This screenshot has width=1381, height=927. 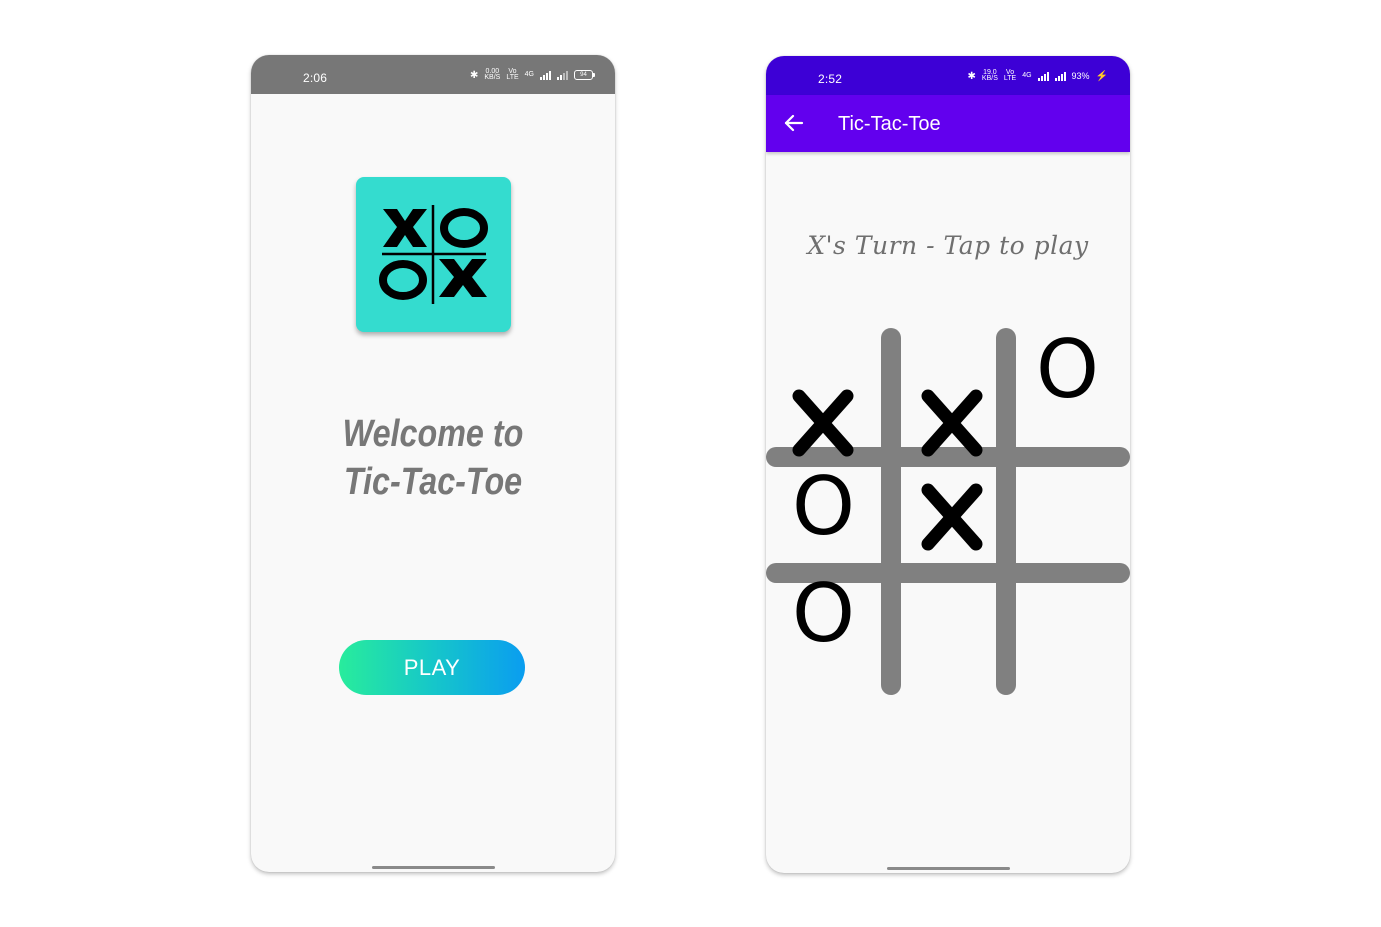 I want to click on welcome-heading: Welcome to Tic-Tac-Toe, so click(x=432, y=458).